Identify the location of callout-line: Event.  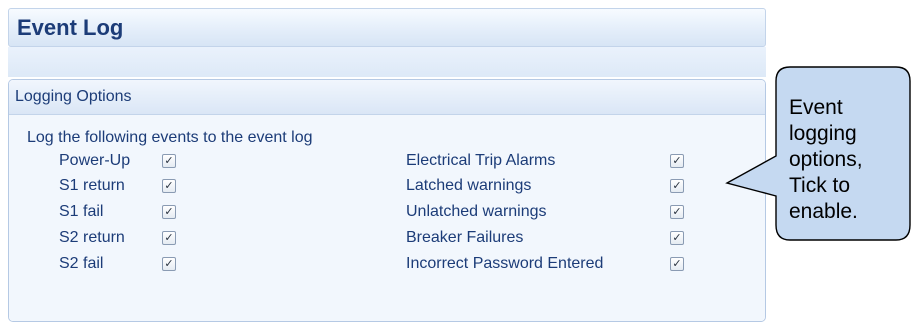
(816, 107).